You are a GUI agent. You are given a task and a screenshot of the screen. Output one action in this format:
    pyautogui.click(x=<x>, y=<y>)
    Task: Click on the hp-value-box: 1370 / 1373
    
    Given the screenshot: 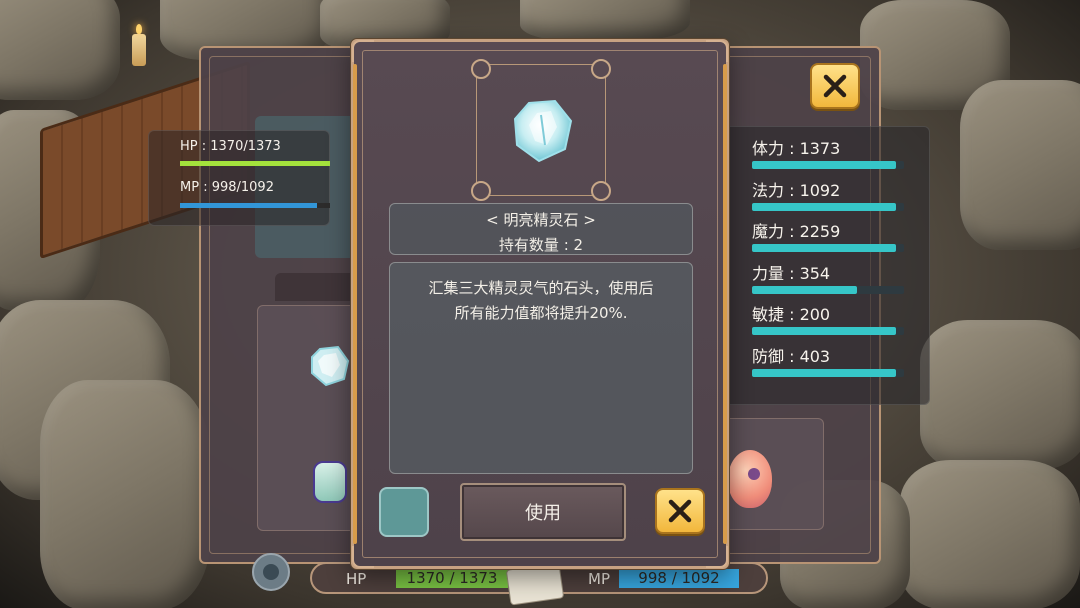 What is the action you would take?
    pyautogui.click(x=452, y=578)
    